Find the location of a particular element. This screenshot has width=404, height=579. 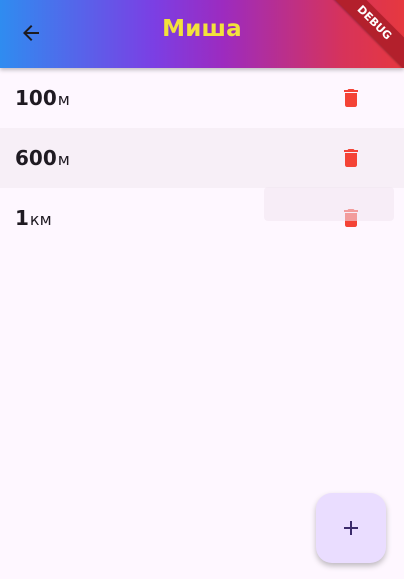

list-item: 100 м is located at coordinates (202, 98).